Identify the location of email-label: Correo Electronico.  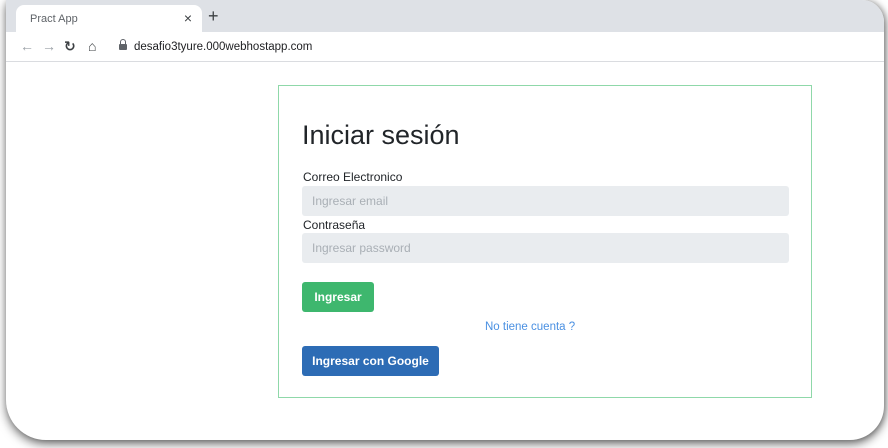
(353, 177).